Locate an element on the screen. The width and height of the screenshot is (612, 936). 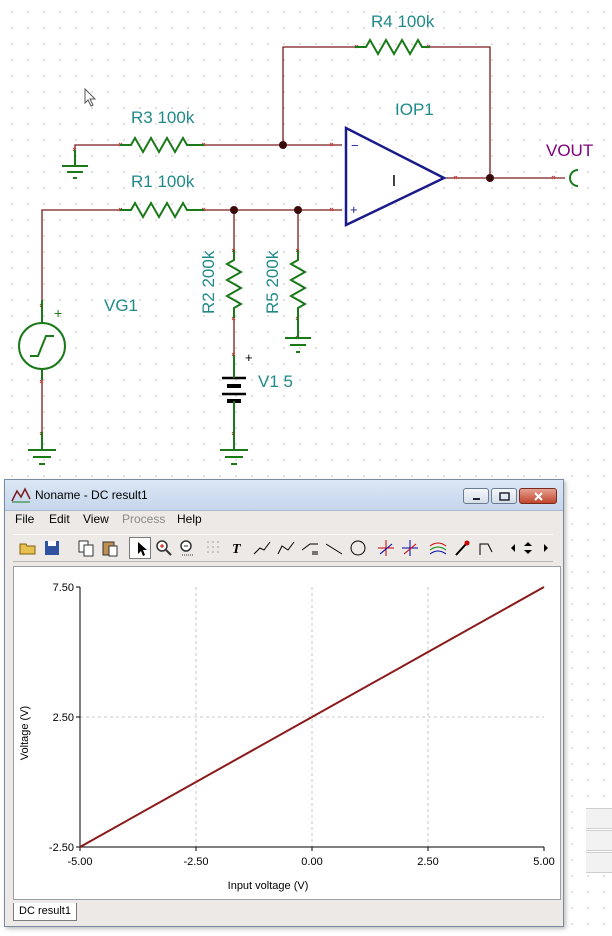
zoom-in-button is located at coordinates (164, 548).